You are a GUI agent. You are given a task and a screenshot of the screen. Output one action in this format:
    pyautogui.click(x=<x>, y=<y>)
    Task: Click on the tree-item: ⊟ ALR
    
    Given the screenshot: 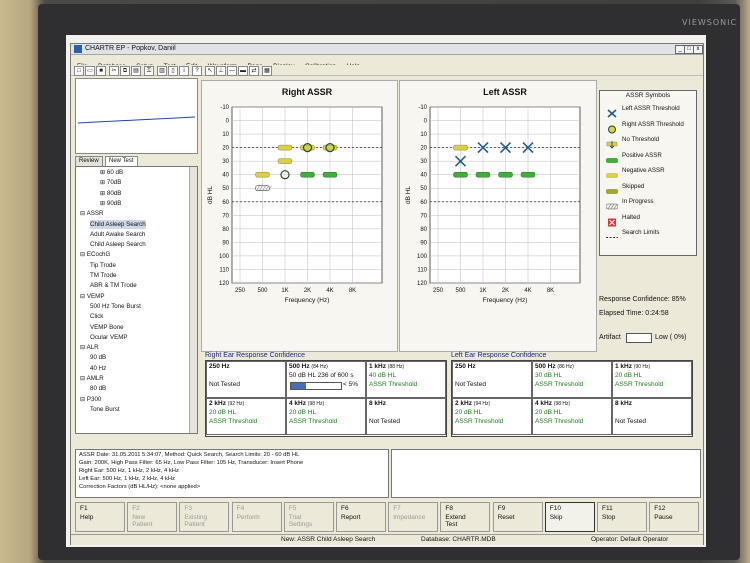 What is the action you would take?
    pyautogui.click(x=89, y=347)
    